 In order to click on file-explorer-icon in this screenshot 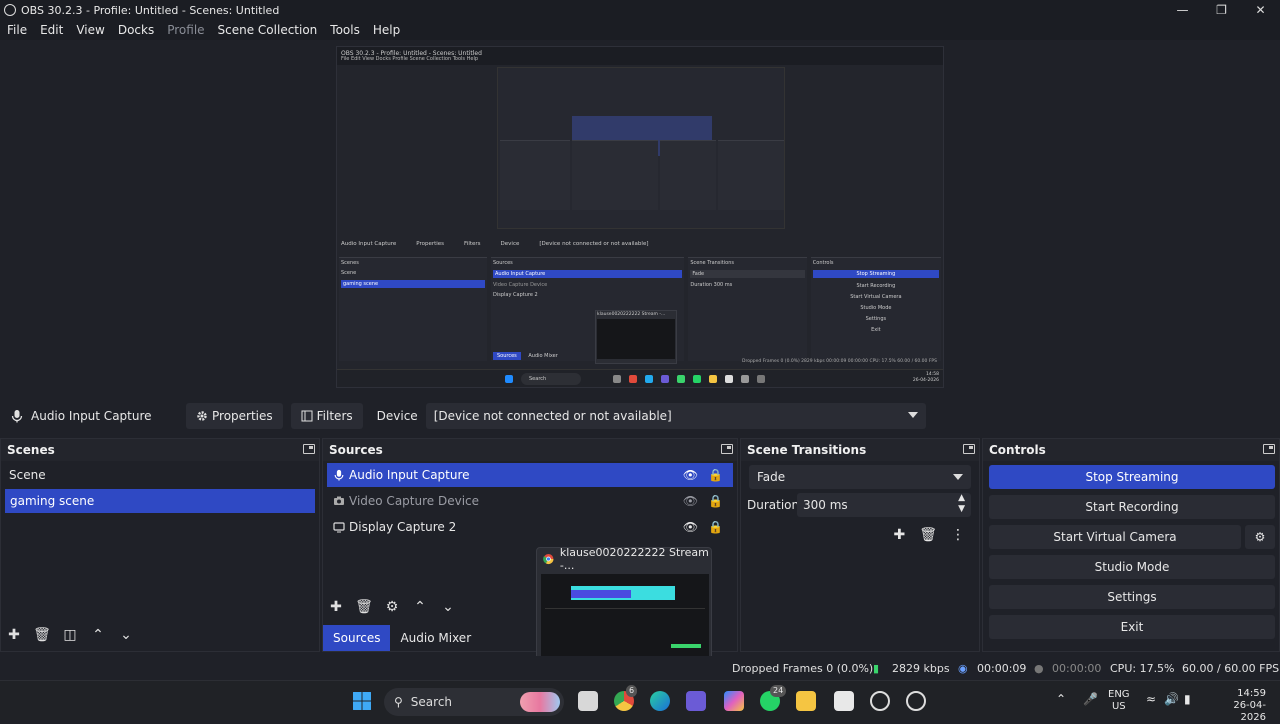, I will do `click(806, 701)`.